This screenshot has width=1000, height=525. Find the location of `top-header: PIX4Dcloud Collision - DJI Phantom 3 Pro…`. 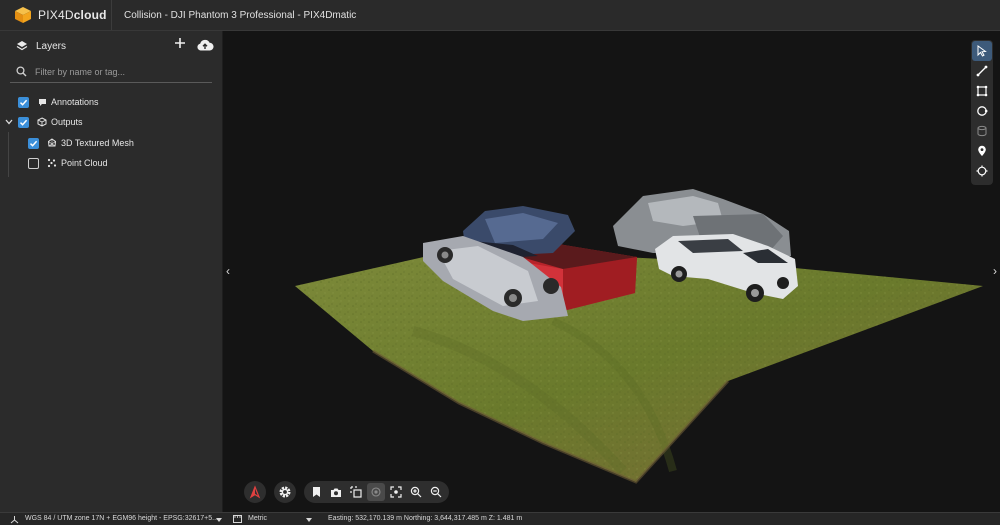

top-header: PIX4Dcloud Collision - DJI Phantom 3 Pro… is located at coordinates (500, 15).